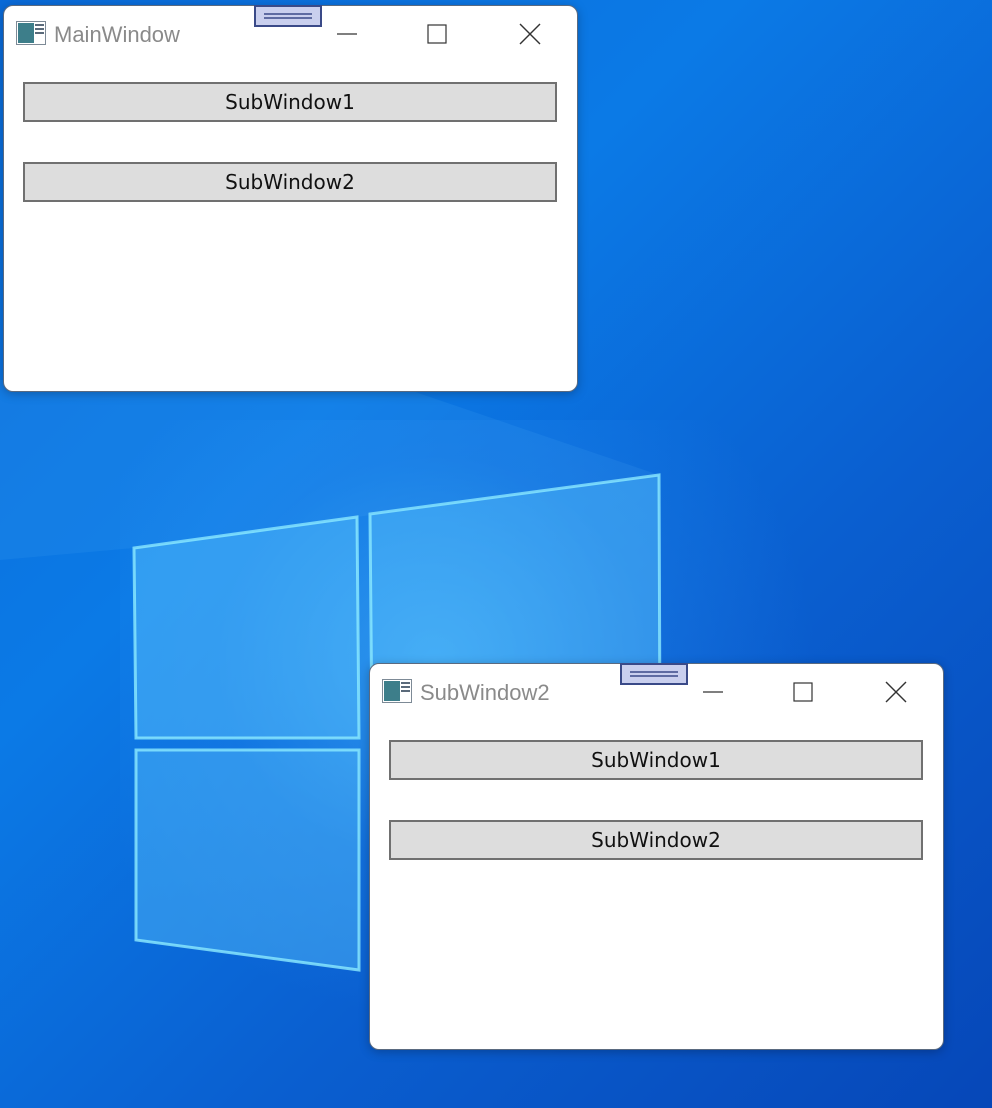  What do you see at coordinates (290, 33) in the screenshot?
I see `main-window-titlebar: MainWindow` at bounding box center [290, 33].